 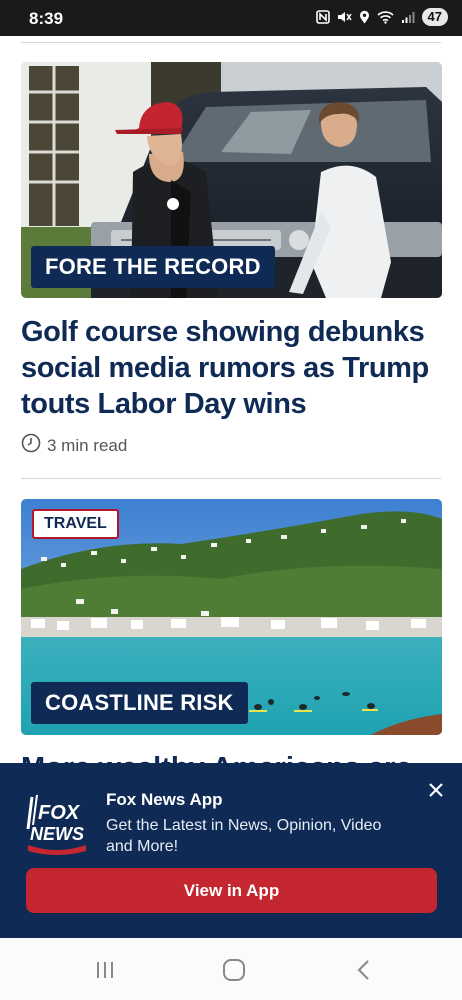 What do you see at coordinates (87, 445) in the screenshot?
I see `read-time-text: 3 min read` at bounding box center [87, 445].